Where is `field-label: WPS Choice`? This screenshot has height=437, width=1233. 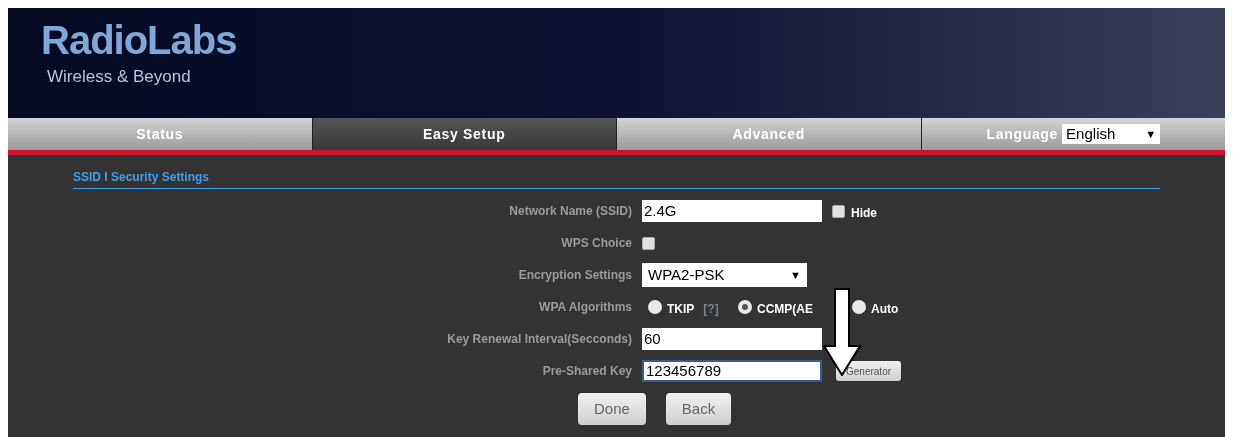 field-label: WPS Choice is located at coordinates (596, 243).